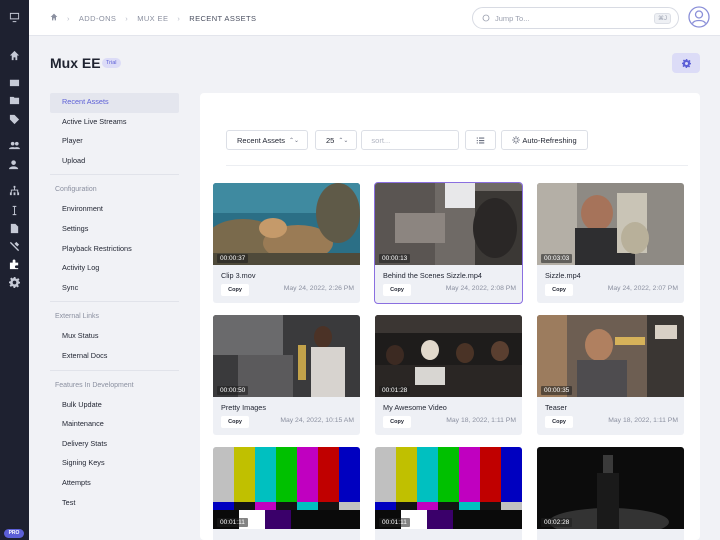  What do you see at coordinates (448, 224) in the screenshot?
I see `thumbnail-studio` at bounding box center [448, 224].